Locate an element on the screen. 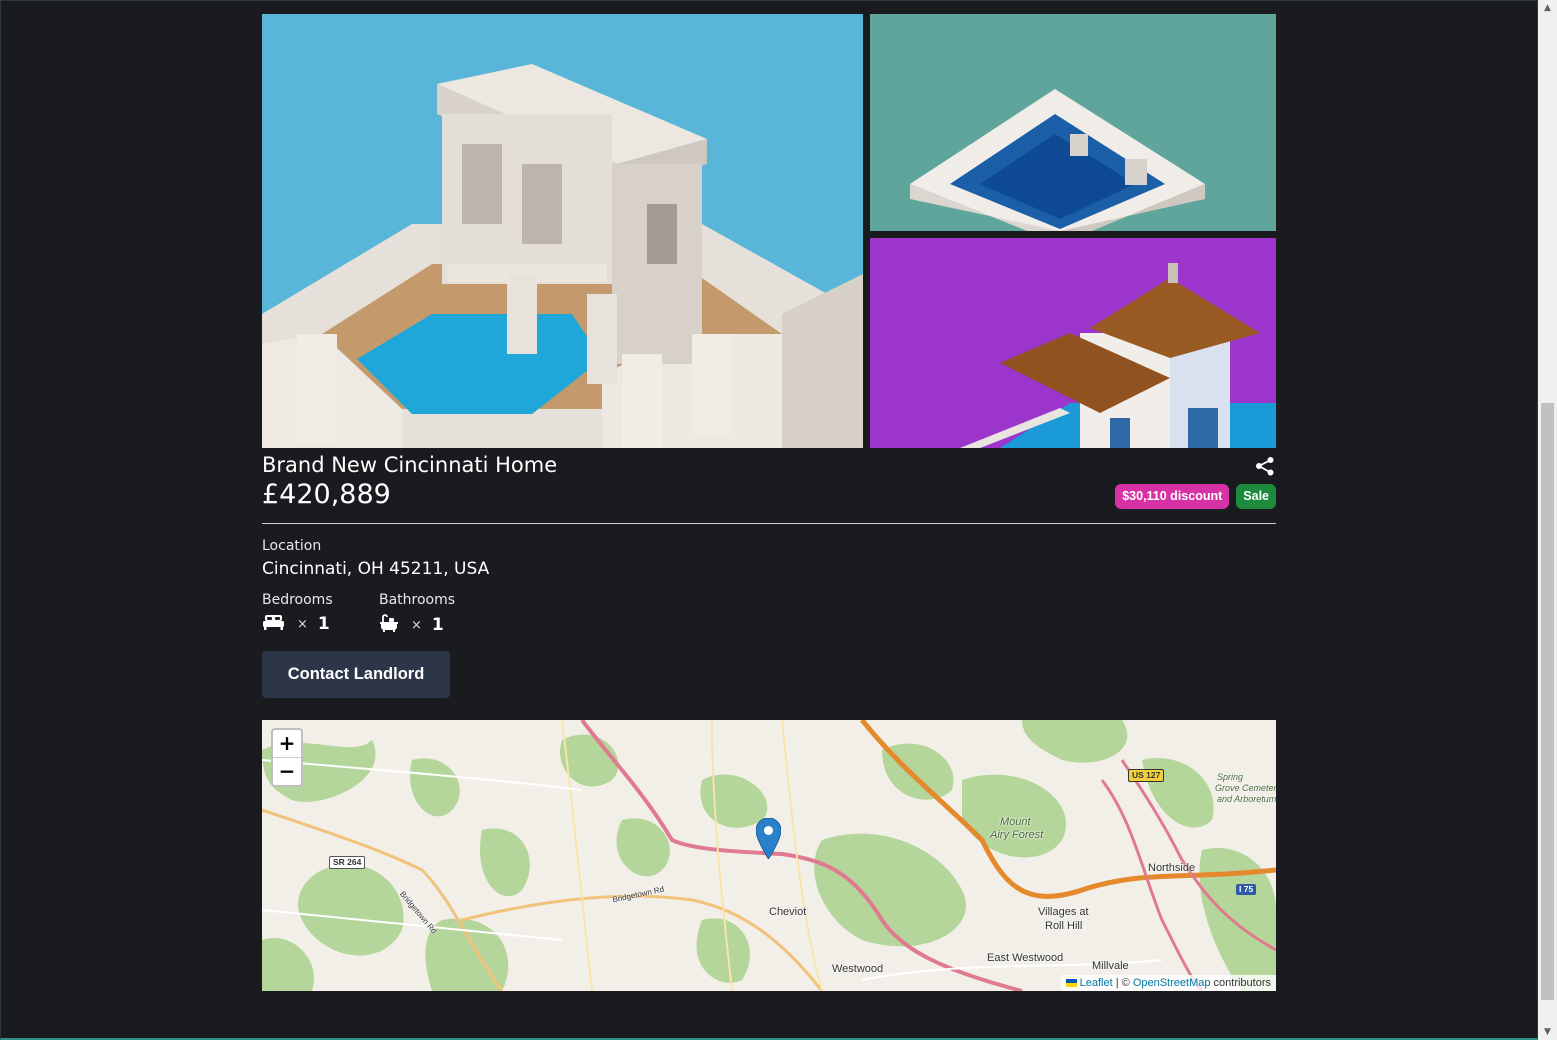 Image resolution: width=1557 pixels, height=1040 pixels. bedrooms-count: 1 is located at coordinates (323, 624).